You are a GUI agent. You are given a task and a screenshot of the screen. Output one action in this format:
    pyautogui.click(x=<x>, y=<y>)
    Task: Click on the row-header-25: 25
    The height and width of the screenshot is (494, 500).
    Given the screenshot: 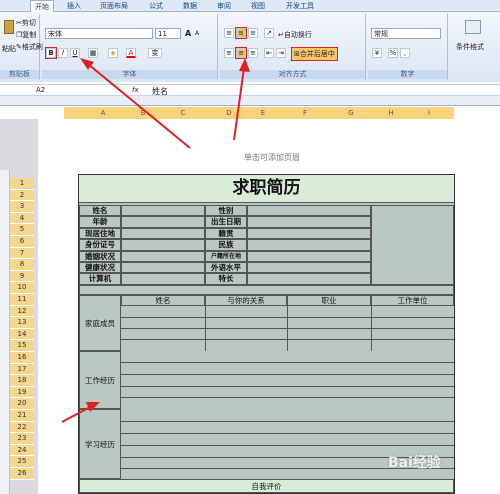 What is the action you would take?
    pyautogui.click(x=22, y=462)
    